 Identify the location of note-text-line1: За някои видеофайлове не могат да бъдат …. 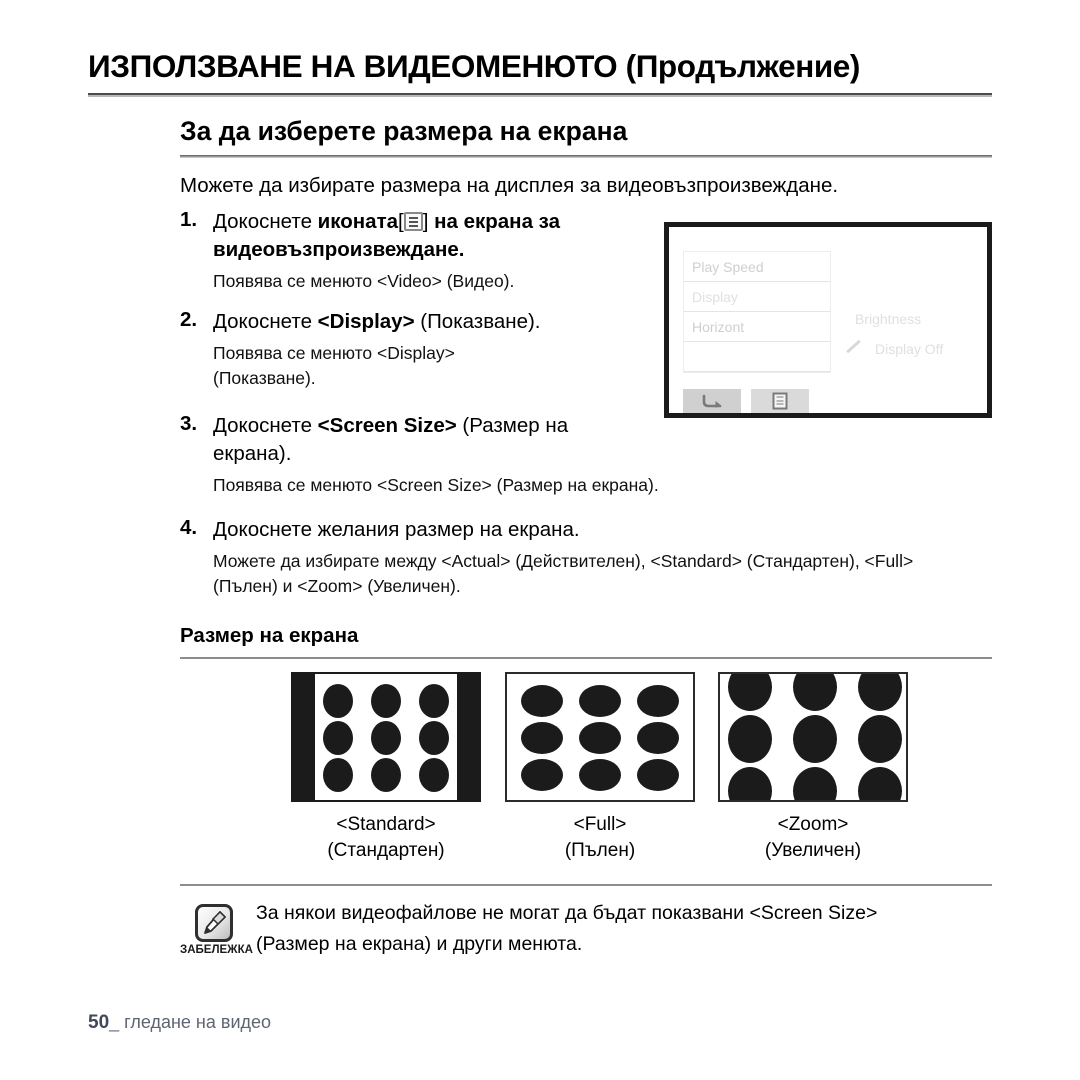
(567, 913).